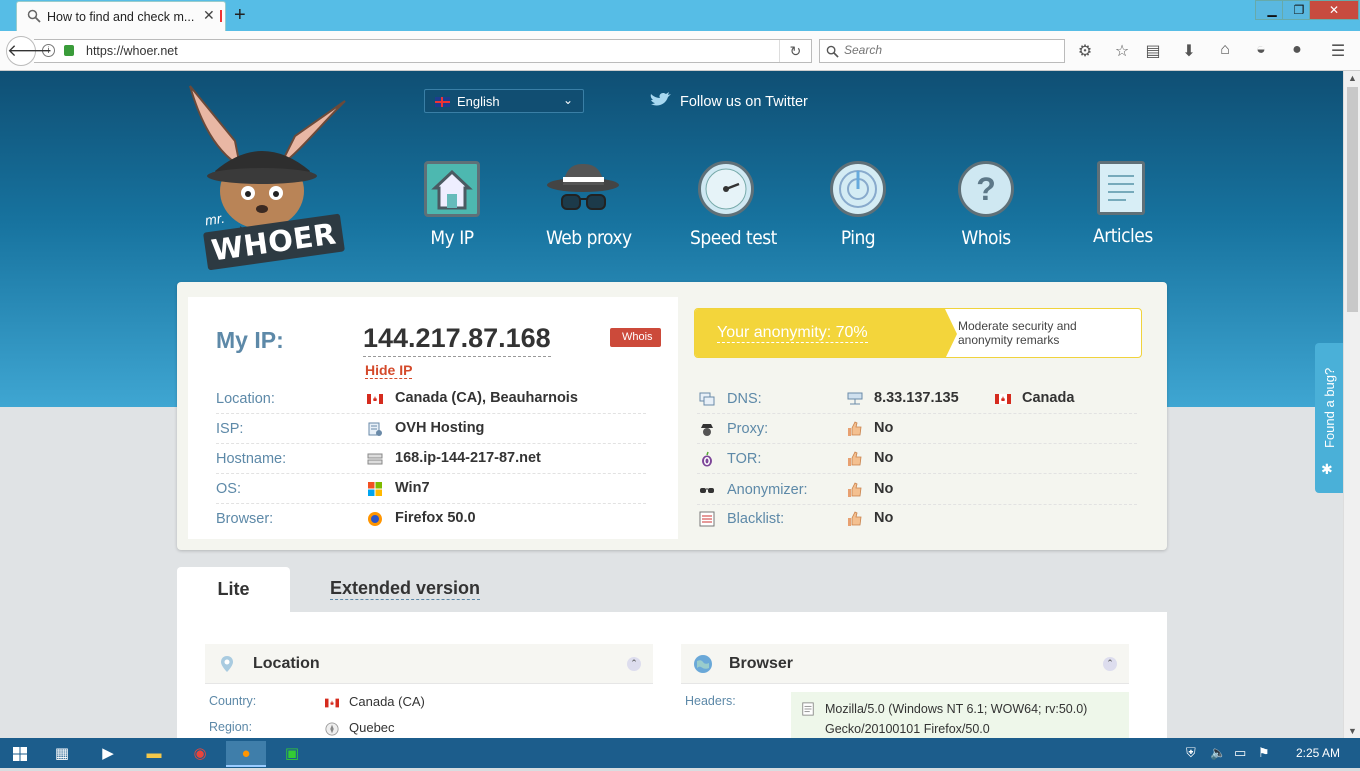 This screenshot has width=1360, height=771. What do you see at coordinates (986, 189) in the screenshot?
I see `question-icon: ?` at bounding box center [986, 189].